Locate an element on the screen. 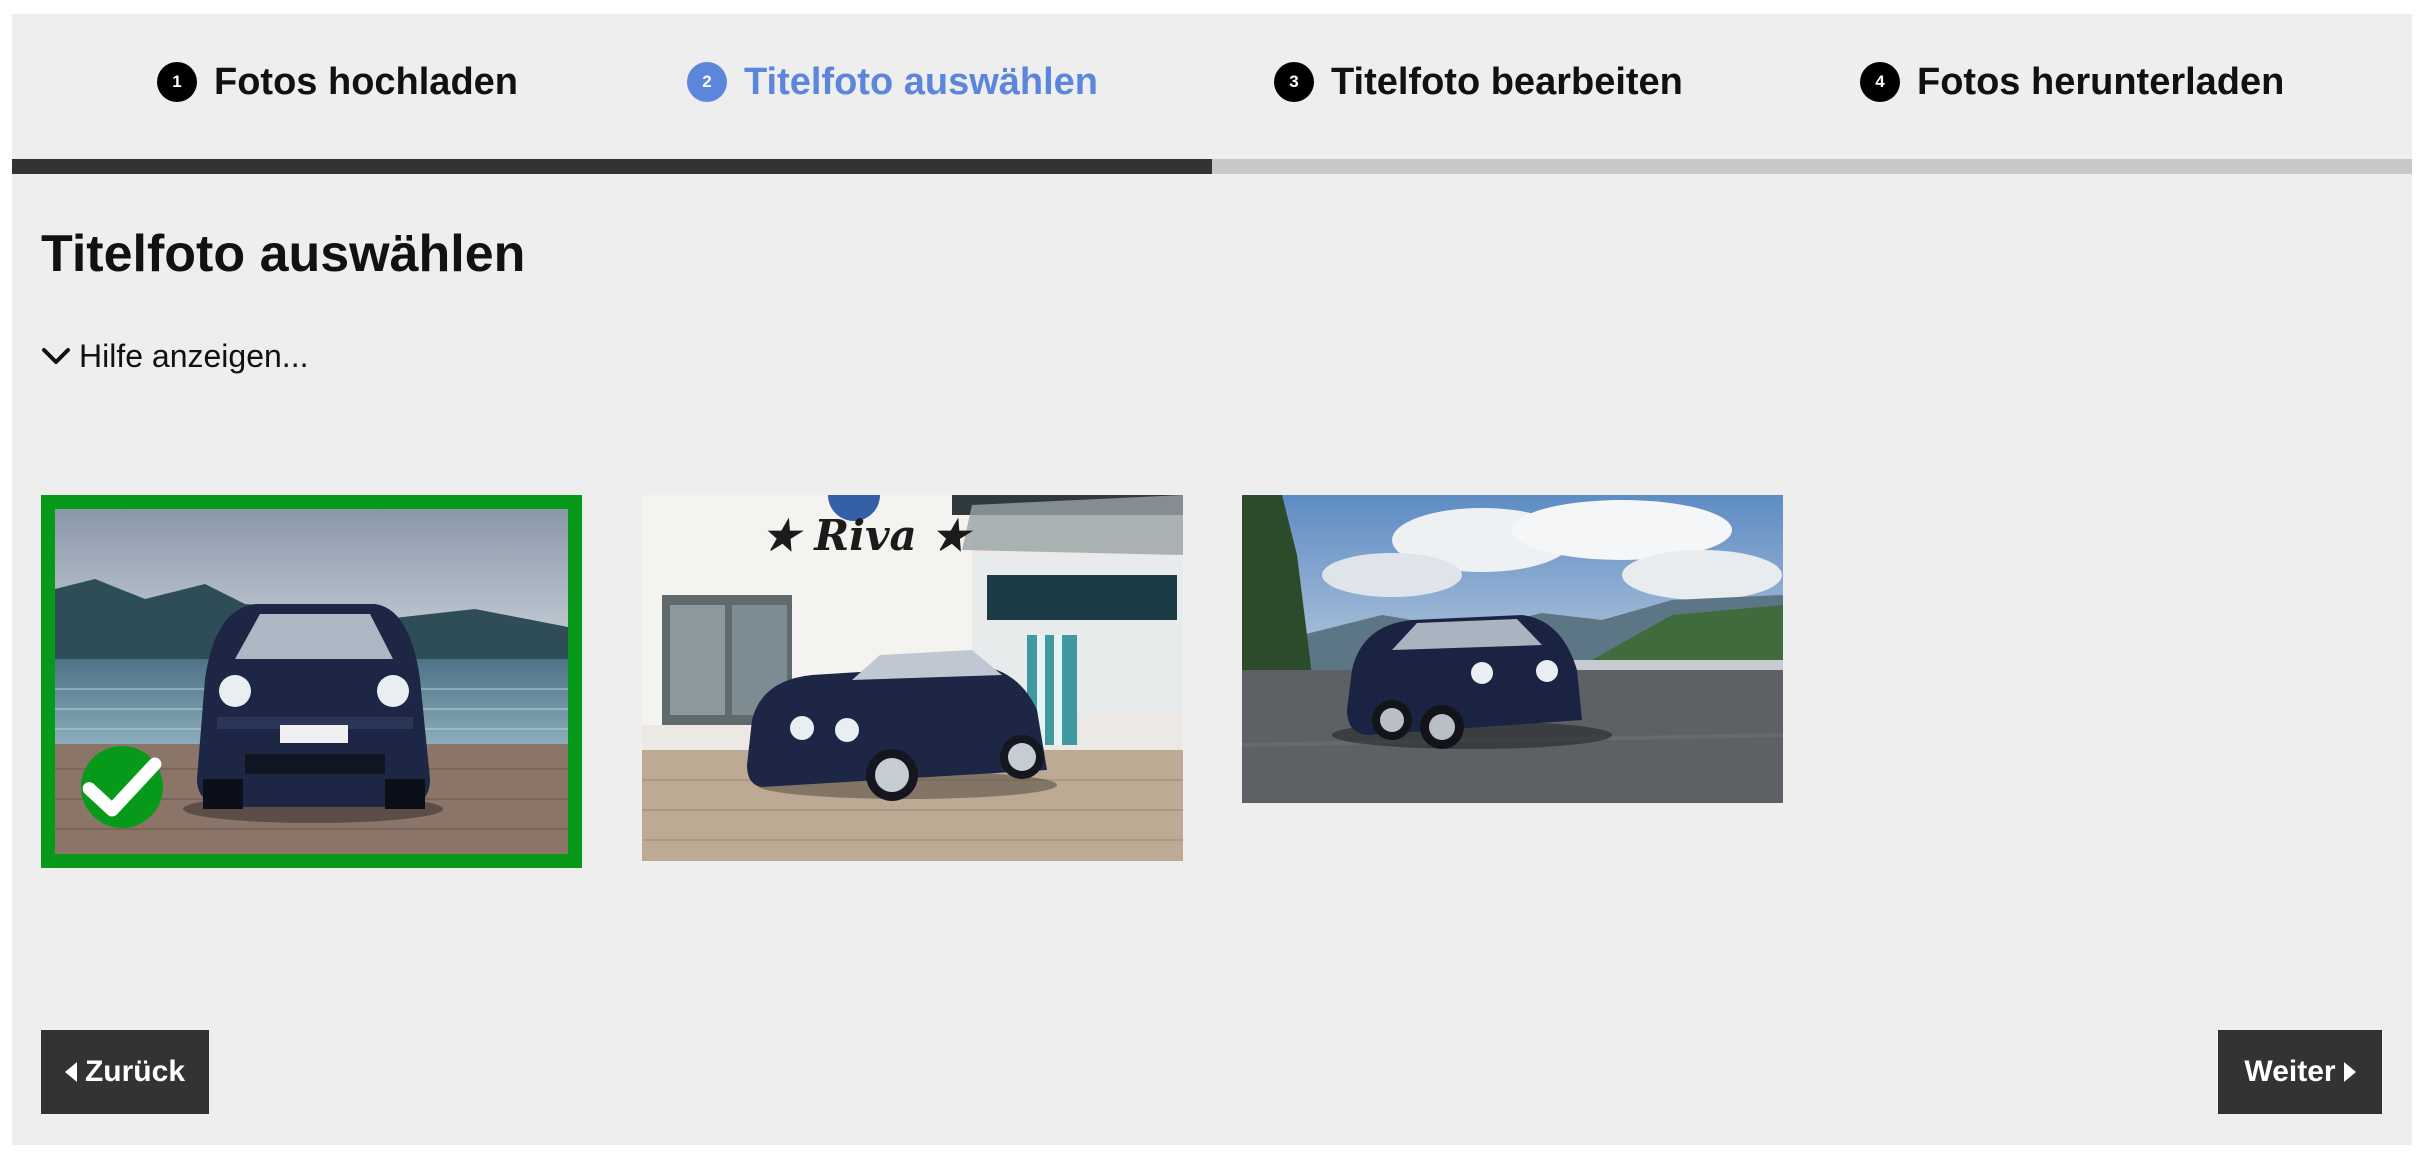 The height and width of the screenshot is (1153, 2424). step-label: Fotos hochladen is located at coordinates (366, 81).